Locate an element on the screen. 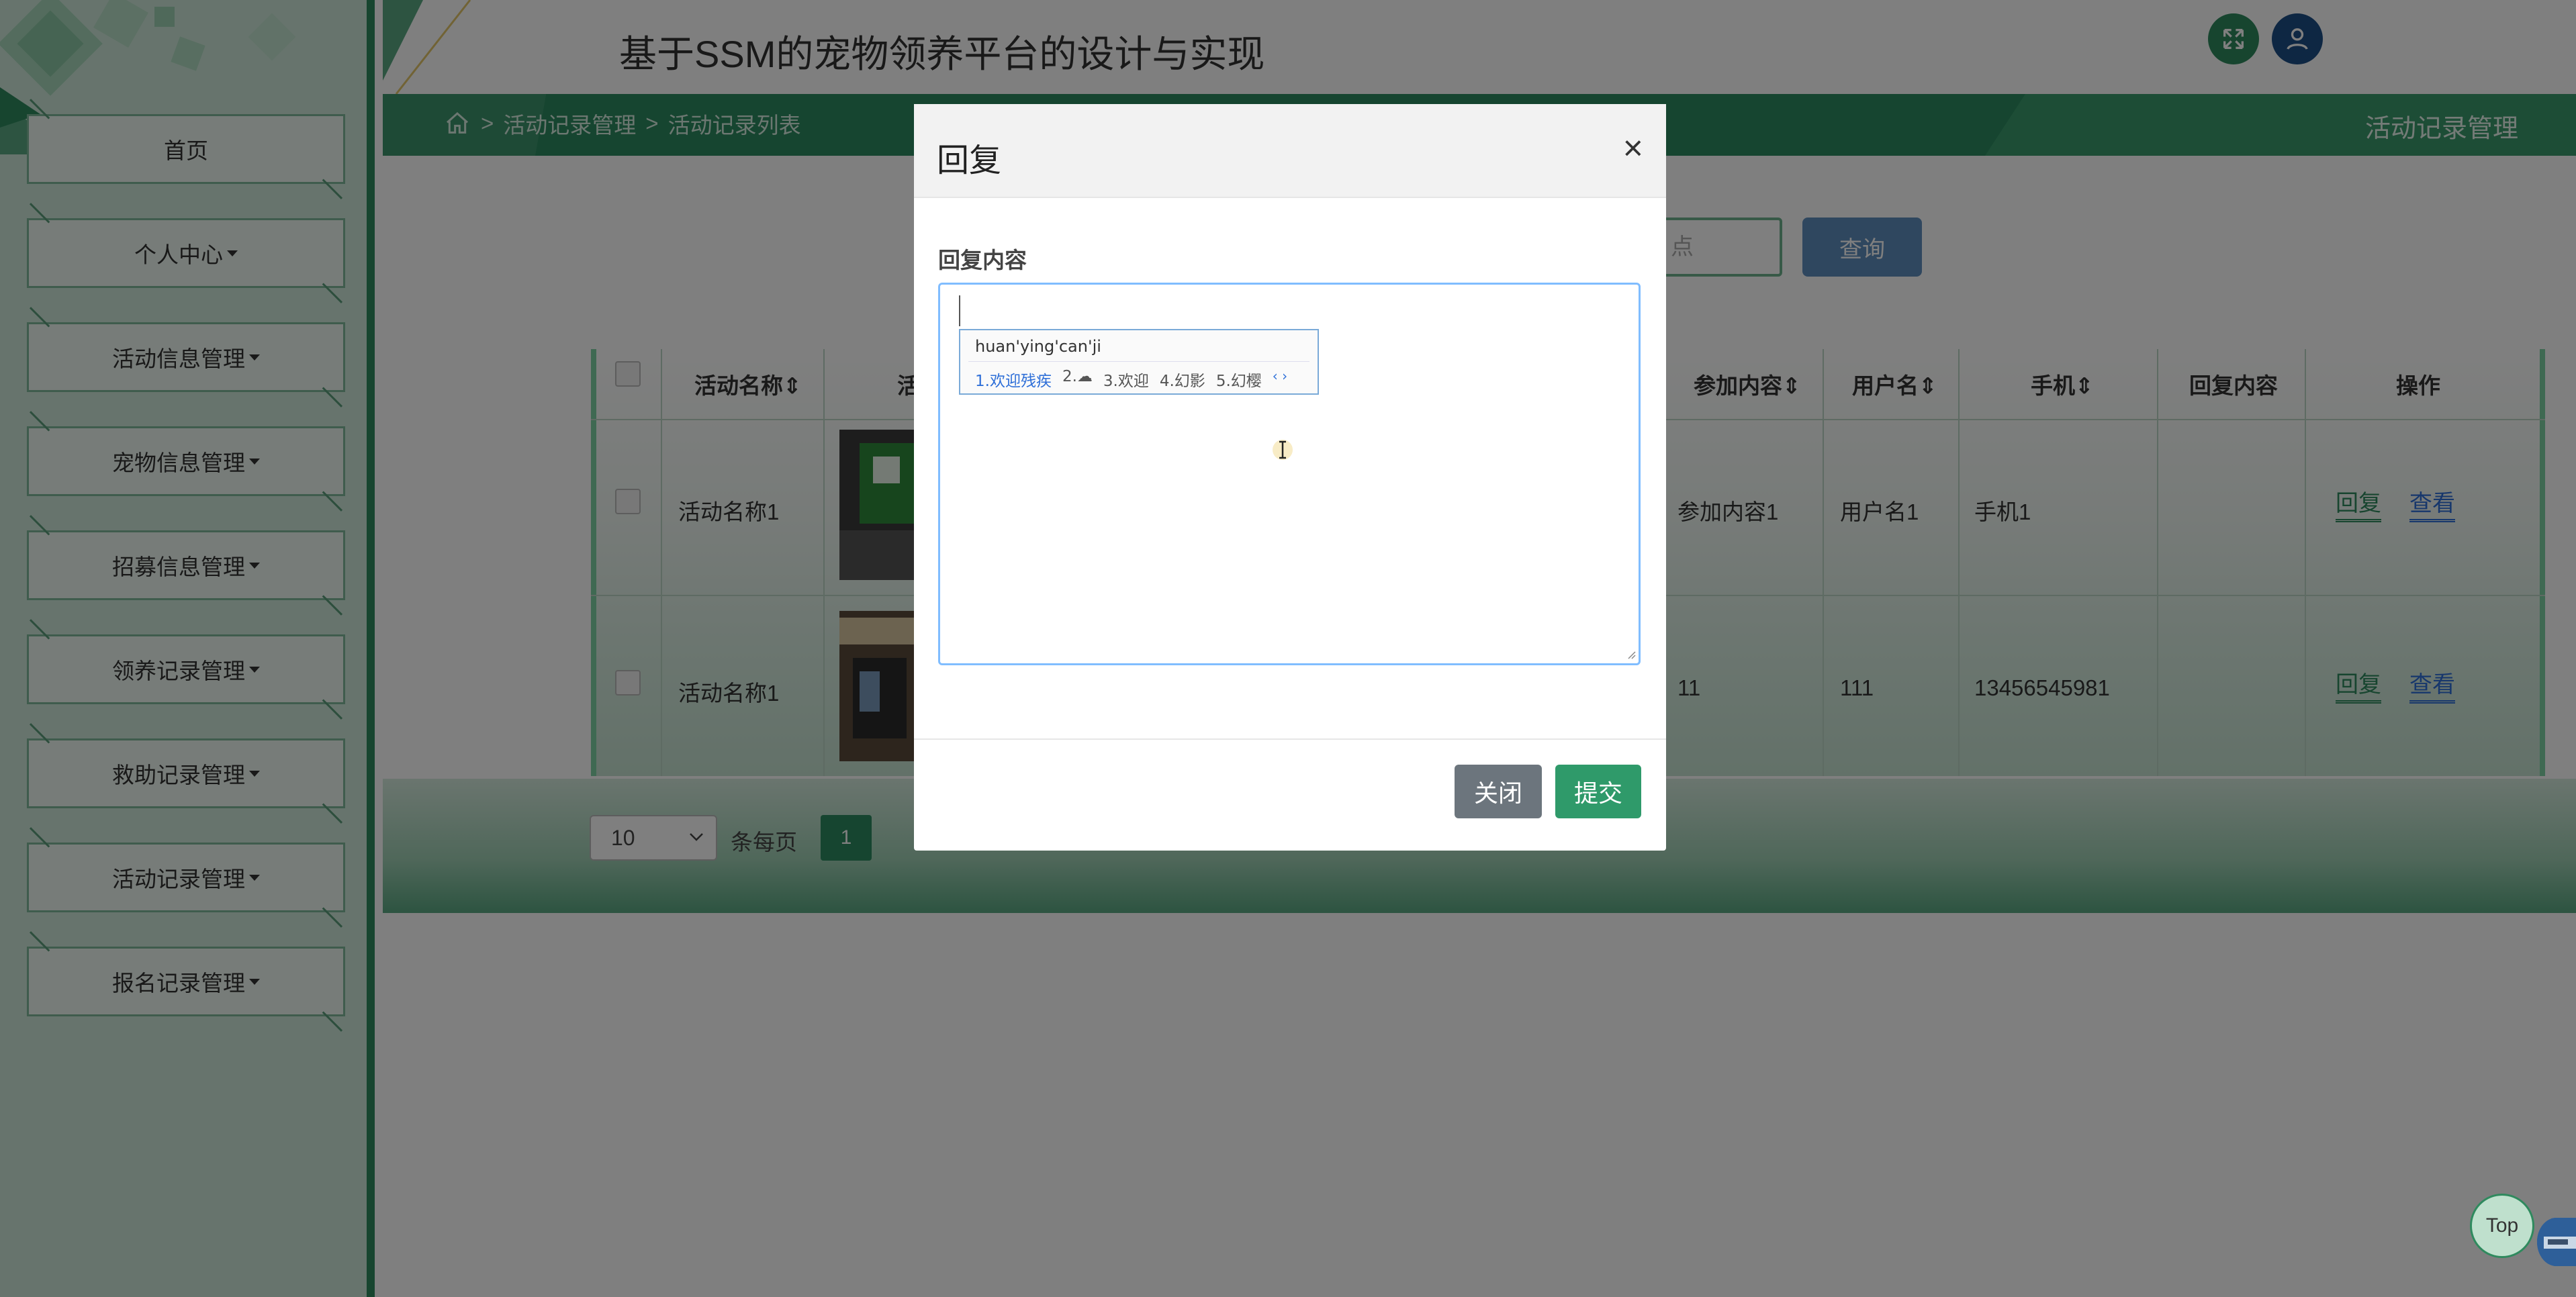 This screenshot has width=2576, height=1297. ime-page-arrows: ‹ › is located at coordinates (1280, 379).